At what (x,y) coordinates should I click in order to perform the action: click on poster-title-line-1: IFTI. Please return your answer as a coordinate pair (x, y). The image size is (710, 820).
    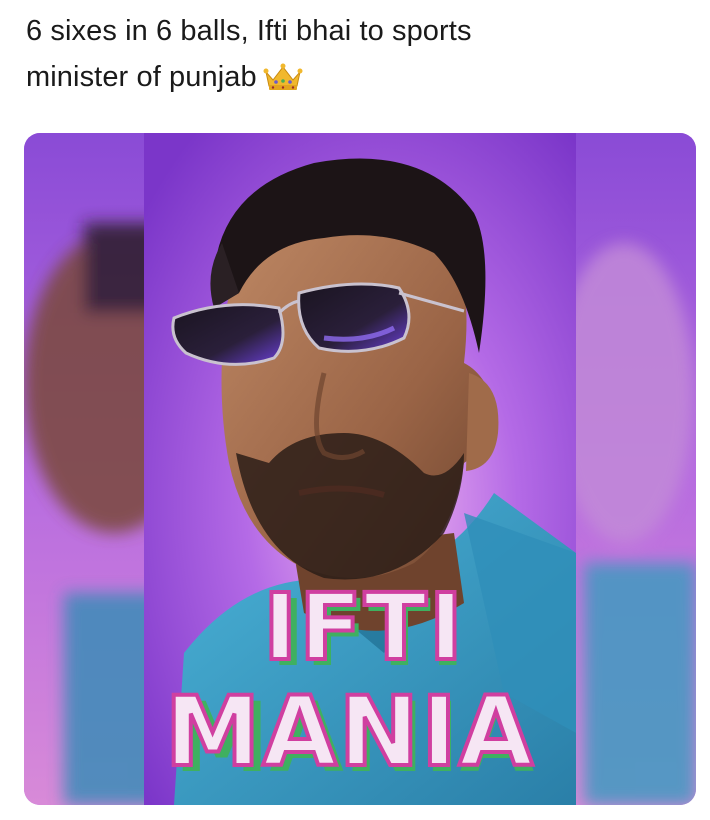
    Looking at the image, I should click on (364, 627).